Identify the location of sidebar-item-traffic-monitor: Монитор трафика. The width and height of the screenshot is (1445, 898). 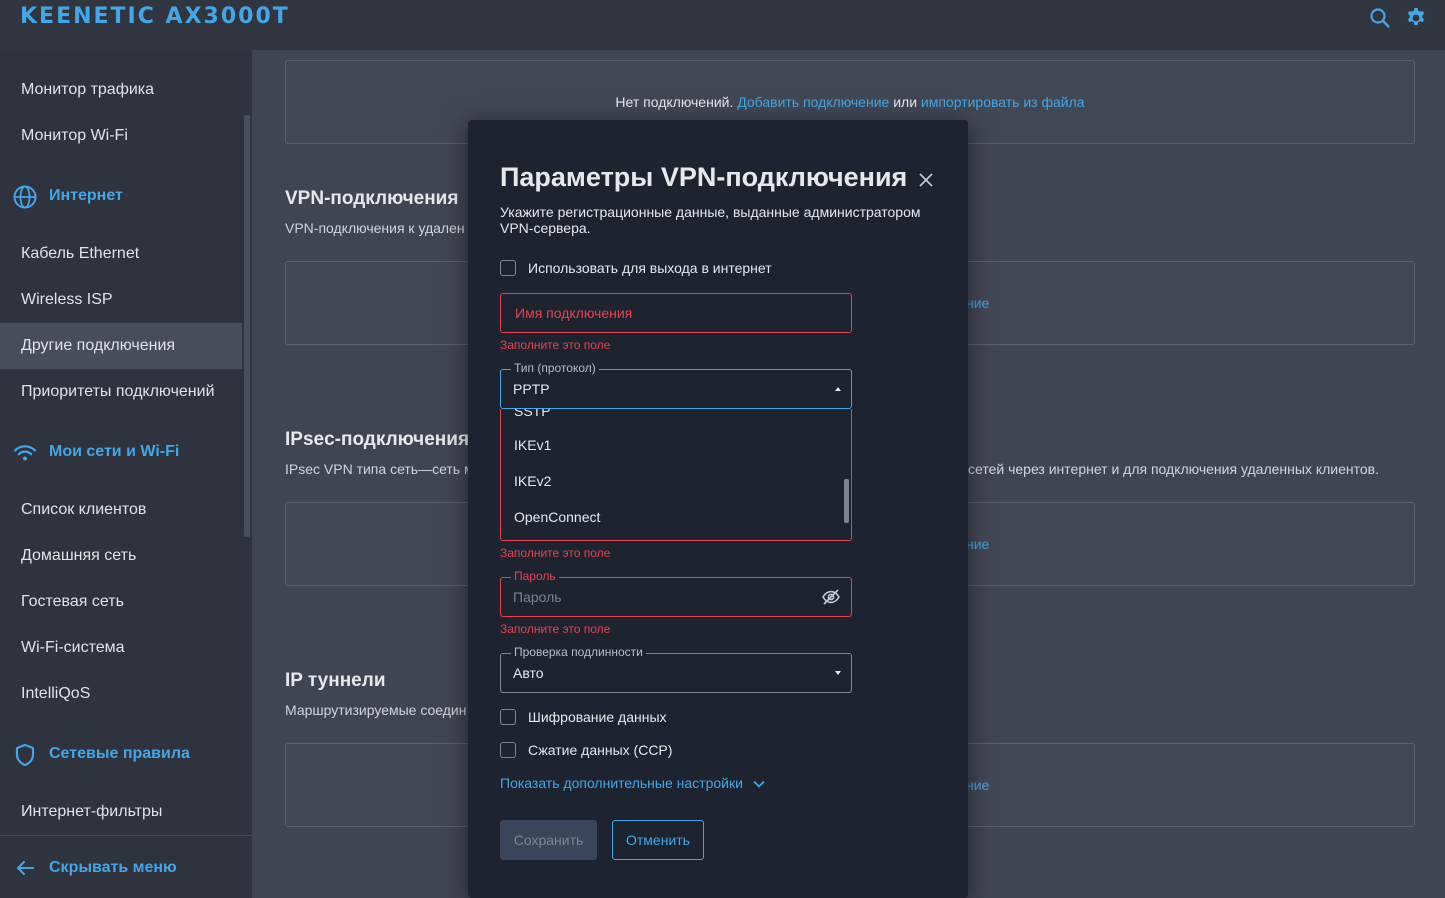
(121, 90).